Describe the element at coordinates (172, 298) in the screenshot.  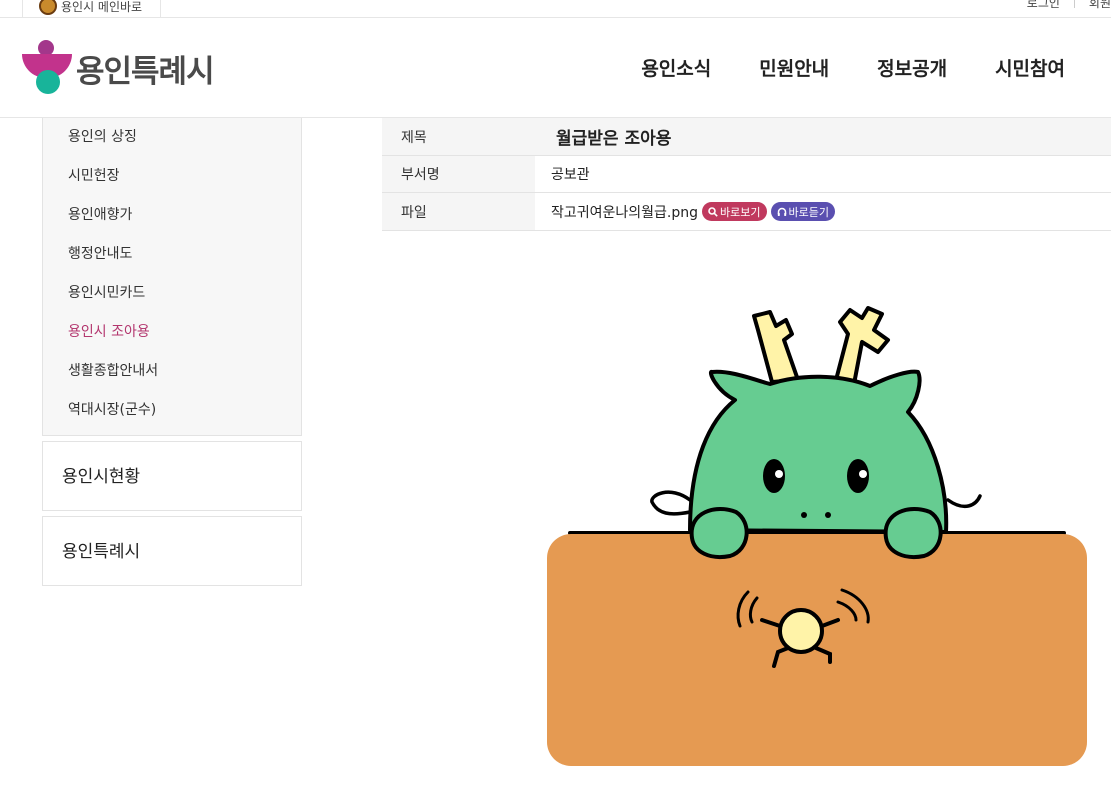
I see `sidebar-item-citizen-card: 용인시민카드` at that location.